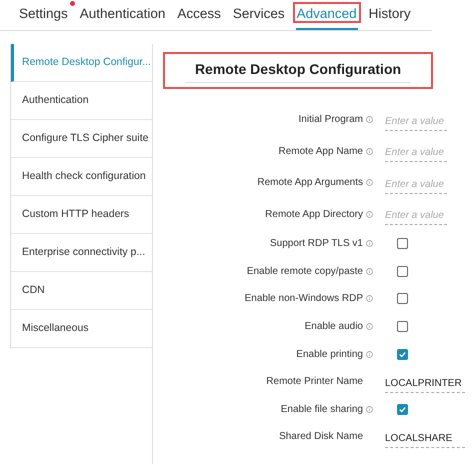 The width and height of the screenshot is (474, 465). I want to click on sidebar-item: Miscellaneous, so click(81, 329).